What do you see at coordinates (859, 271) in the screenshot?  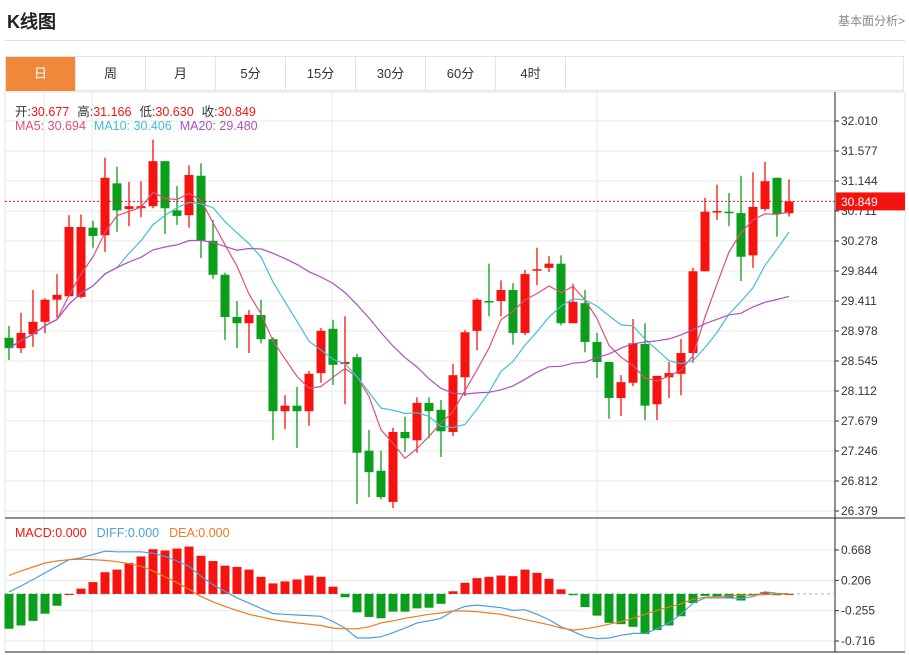 I see `price-tick-label: 29.844` at bounding box center [859, 271].